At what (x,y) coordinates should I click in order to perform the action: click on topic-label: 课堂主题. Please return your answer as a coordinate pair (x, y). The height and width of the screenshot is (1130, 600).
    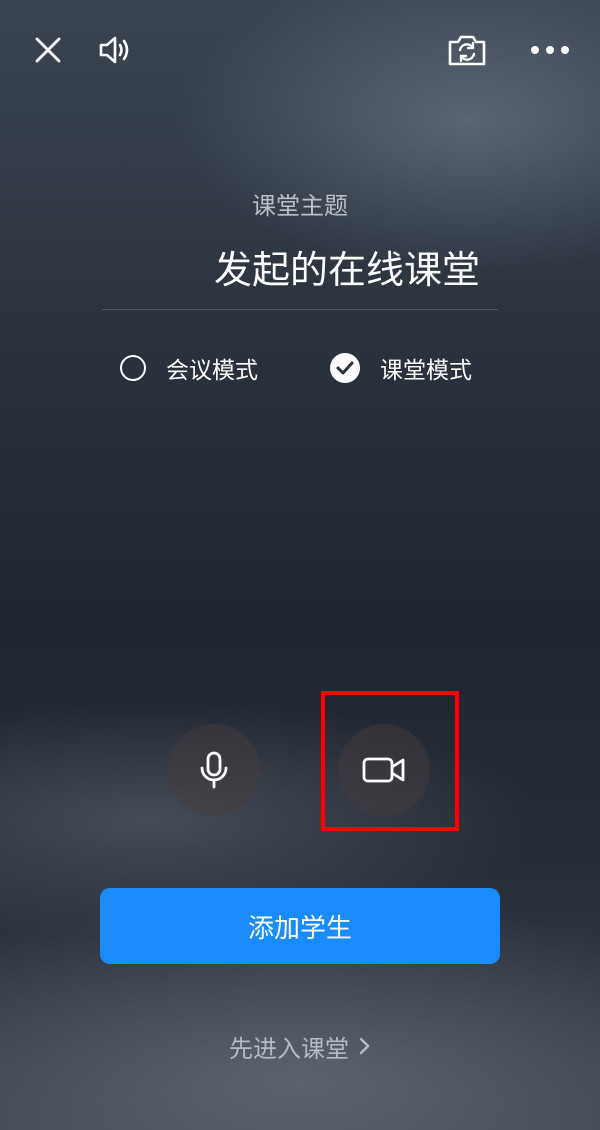
    Looking at the image, I should click on (300, 206).